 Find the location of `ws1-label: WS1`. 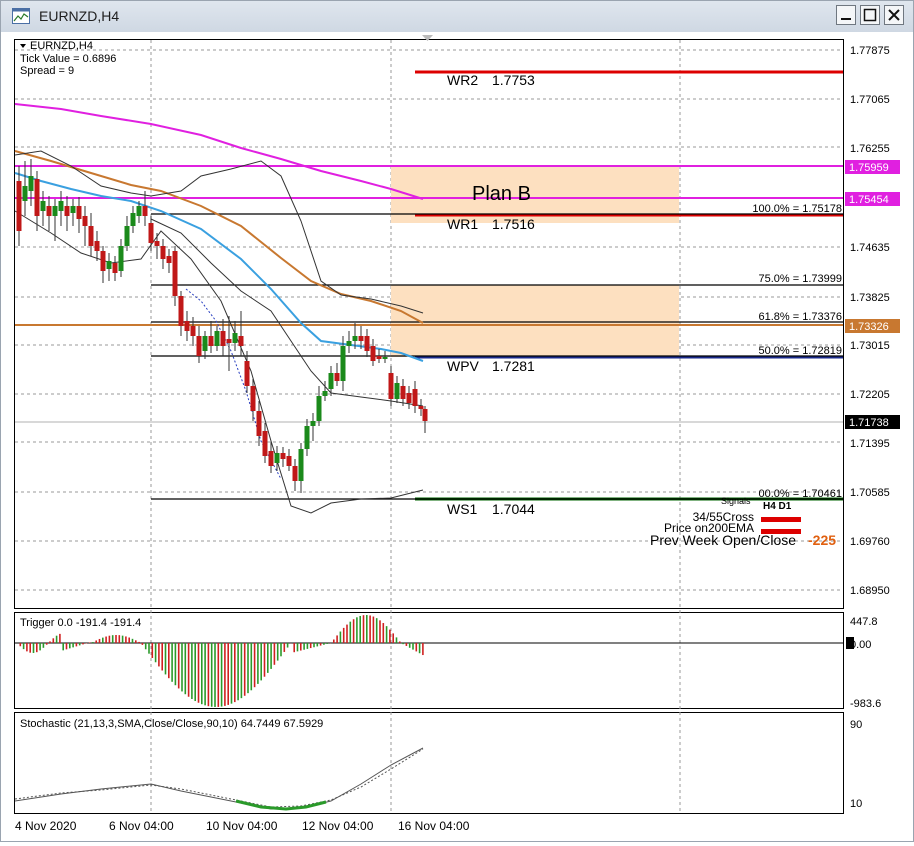

ws1-label: WS1 is located at coordinates (462, 509).